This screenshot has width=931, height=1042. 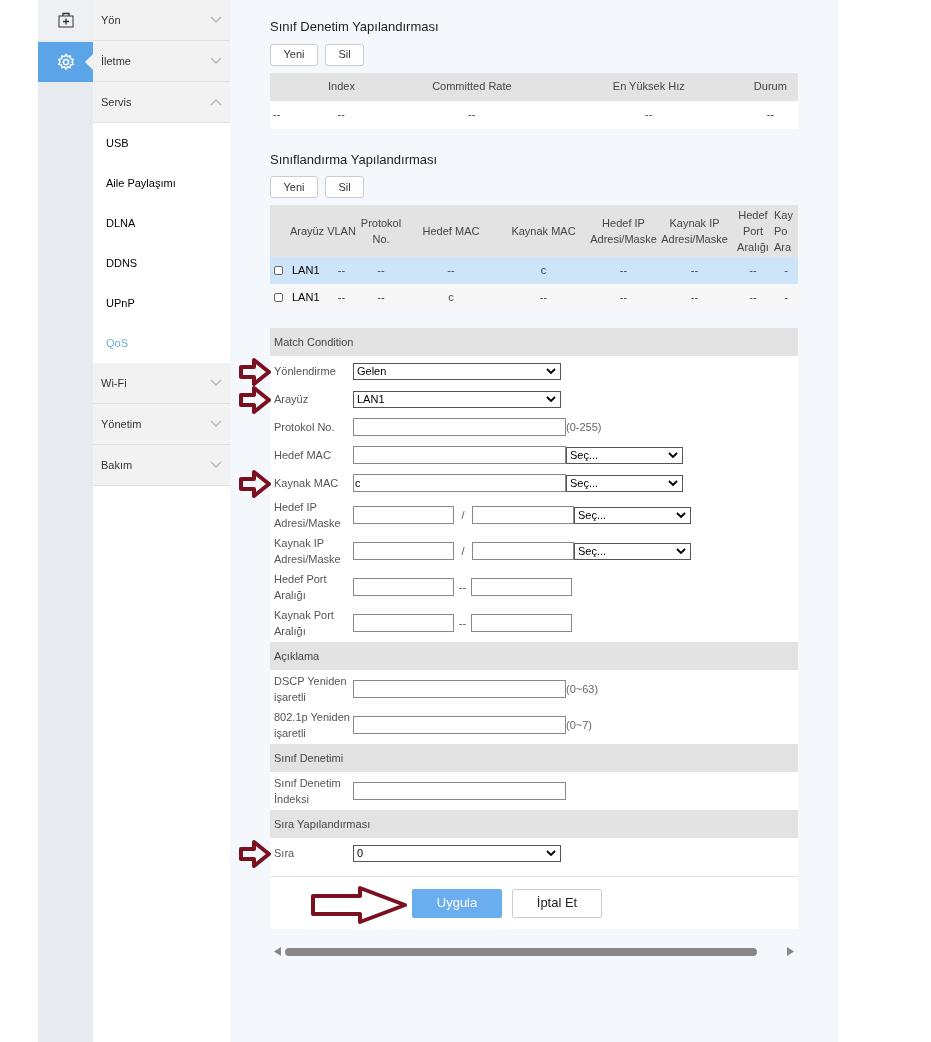 What do you see at coordinates (161, 465) in the screenshot?
I see `menu-item: Bakım` at bounding box center [161, 465].